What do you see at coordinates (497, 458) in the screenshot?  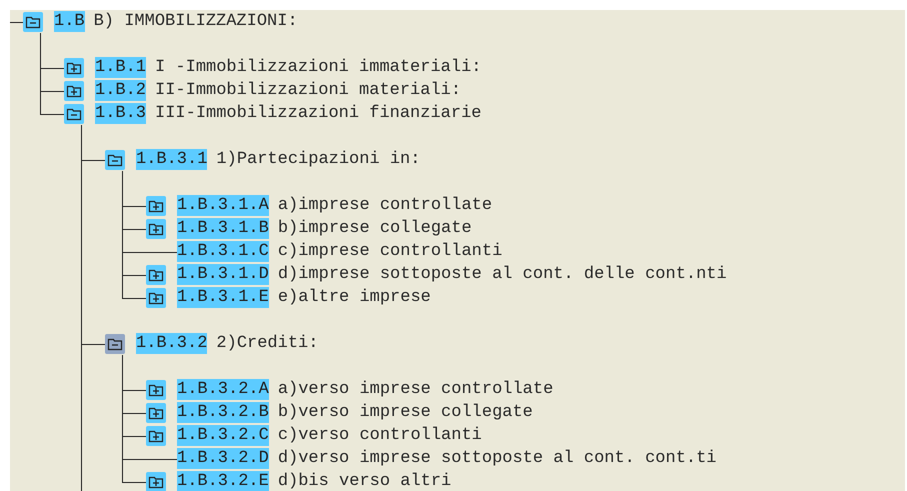 I see `node-label: d)verso imprese sottoposte al cont. cont.ti` at bounding box center [497, 458].